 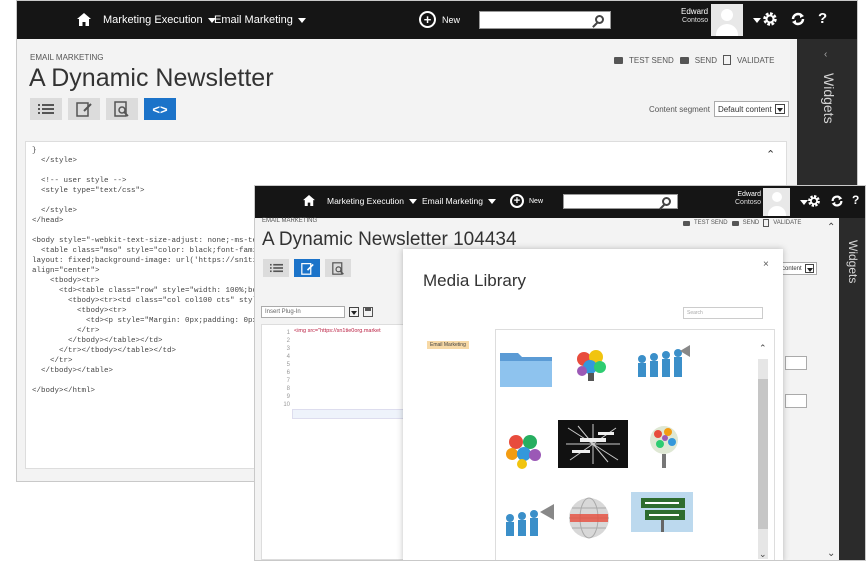 I want to click on html-view-icon: <>, so click(x=160, y=109).